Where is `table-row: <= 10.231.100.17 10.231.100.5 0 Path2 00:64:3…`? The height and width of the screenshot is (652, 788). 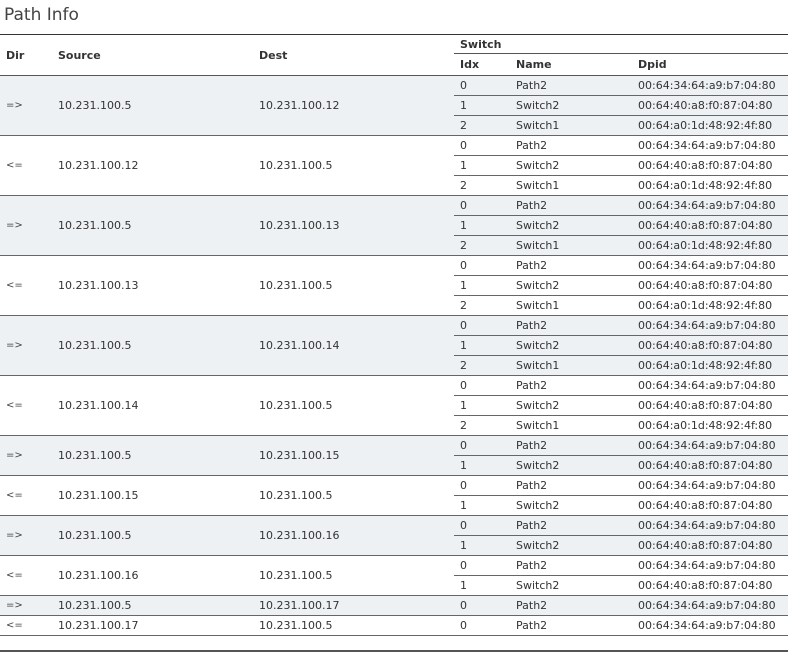 table-row: <= 10.231.100.17 10.231.100.5 0 Path2 00:64:3… is located at coordinates (394, 625).